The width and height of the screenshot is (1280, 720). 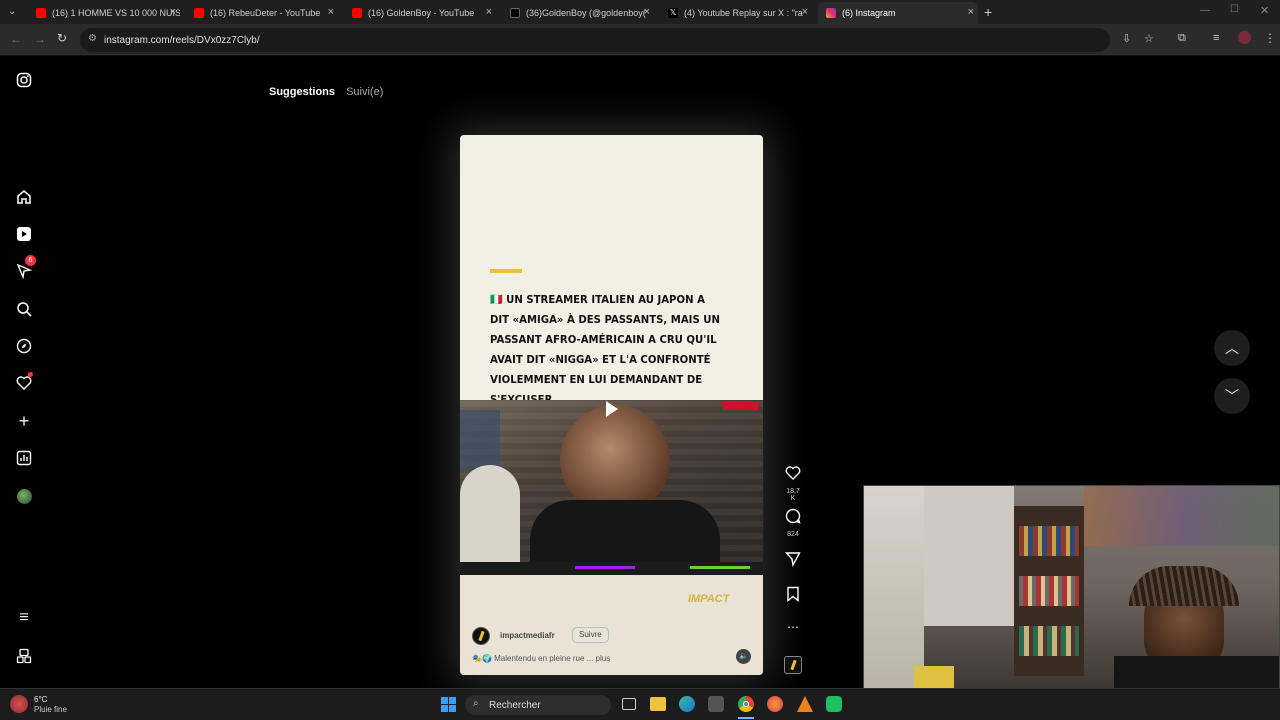 What do you see at coordinates (515, 705) in the screenshot?
I see `search-label: Rechercher` at bounding box center [515, 705].